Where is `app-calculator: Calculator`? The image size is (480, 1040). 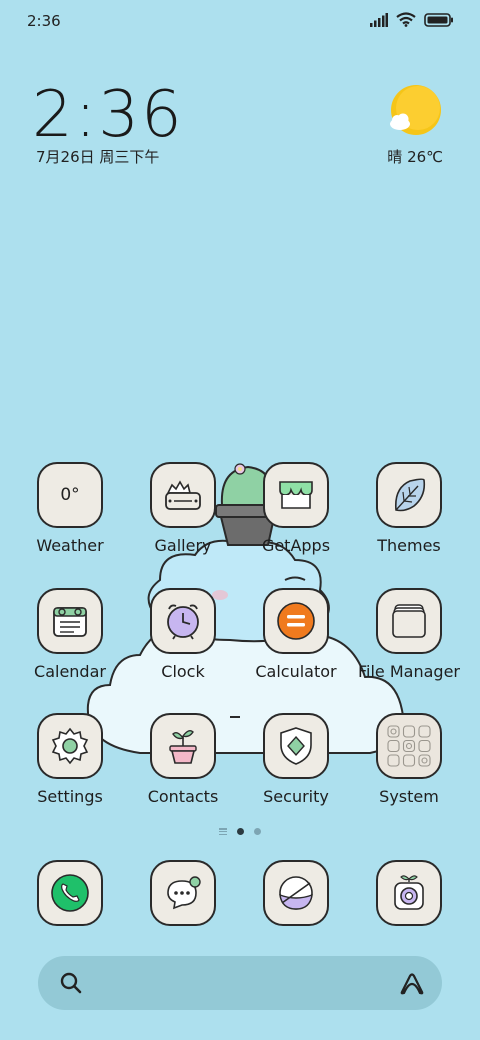
app-calculator: Calculator is located at coordinates (296, 634).